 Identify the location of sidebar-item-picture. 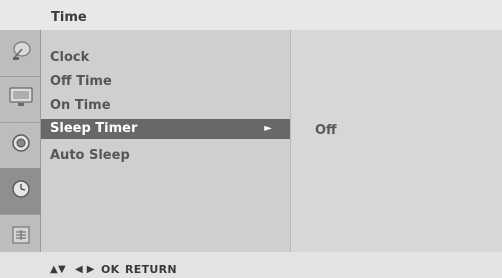
(20, 99).